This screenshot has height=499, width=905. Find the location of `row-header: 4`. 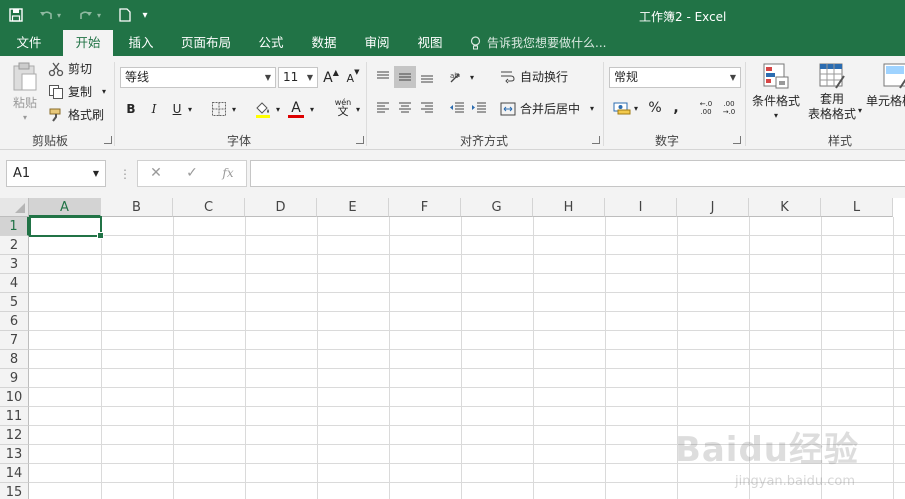

row-header: 4 is located at coordinates (14, 283).